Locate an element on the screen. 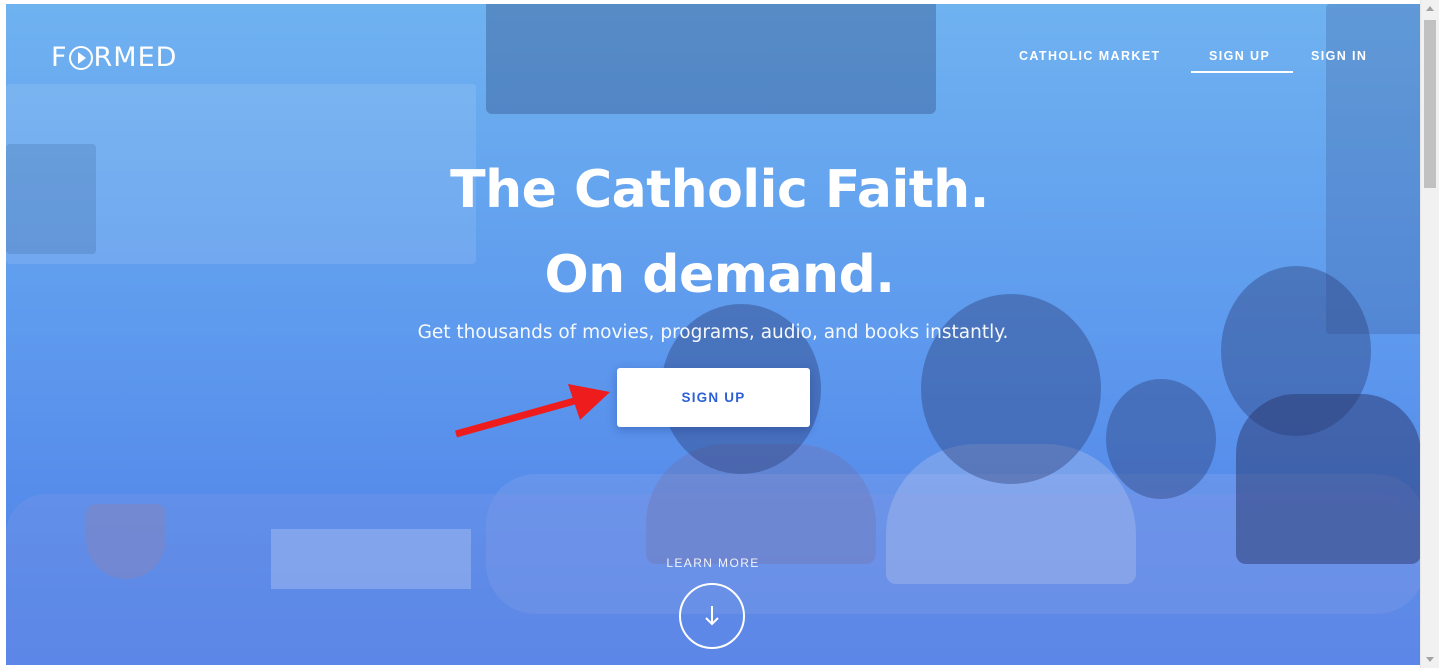 Image resolution: width=1439 pixels, height=668 pixels. nav-active-underline is located at coordinates (1242, 72).